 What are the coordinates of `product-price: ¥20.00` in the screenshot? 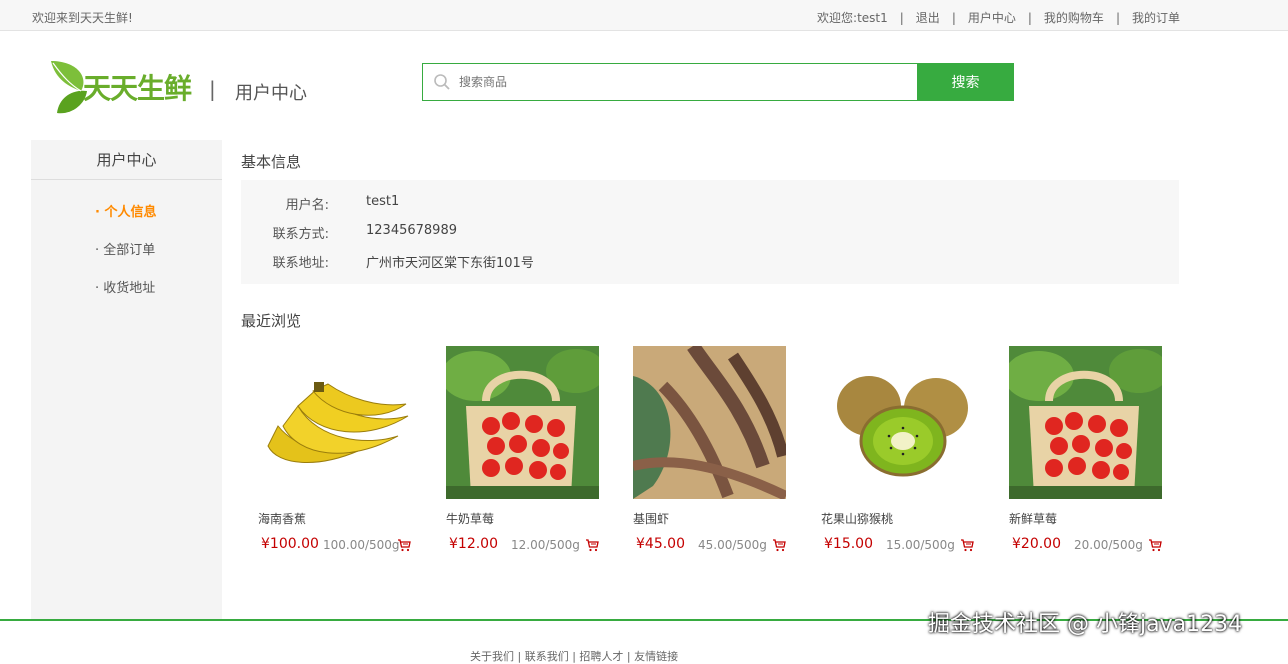 It's located at (1036, 544).